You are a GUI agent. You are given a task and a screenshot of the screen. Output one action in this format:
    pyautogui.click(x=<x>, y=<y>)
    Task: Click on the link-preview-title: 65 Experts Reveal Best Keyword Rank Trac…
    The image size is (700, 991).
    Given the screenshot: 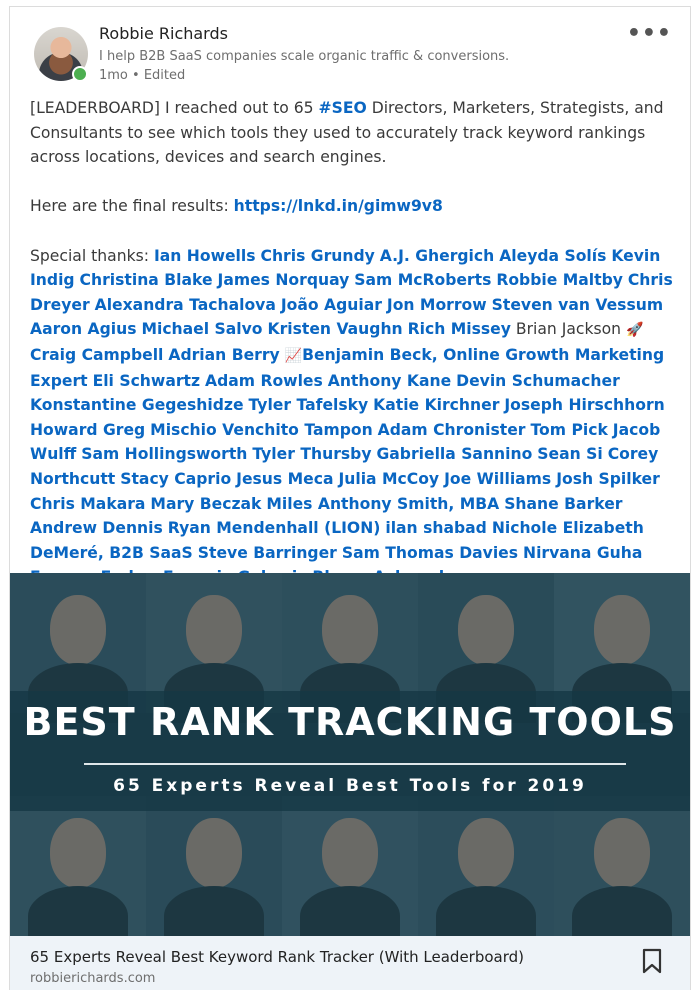 What is the action you would take?
    pyautogui.click(x=277, y=957)
    